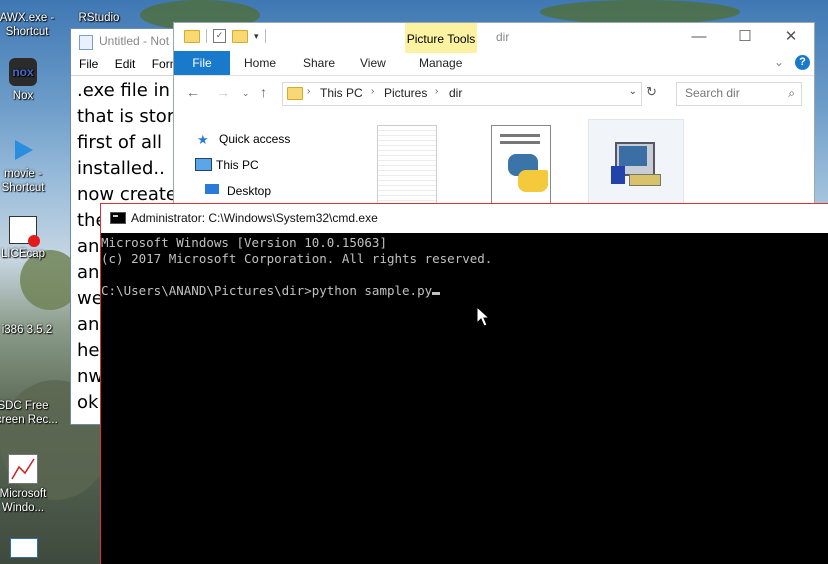 The width and height of the screenshot is (828, 564). Describe the element at coordinates (791, 37) in the screenshot. I see `close-button: ✕` at that location.